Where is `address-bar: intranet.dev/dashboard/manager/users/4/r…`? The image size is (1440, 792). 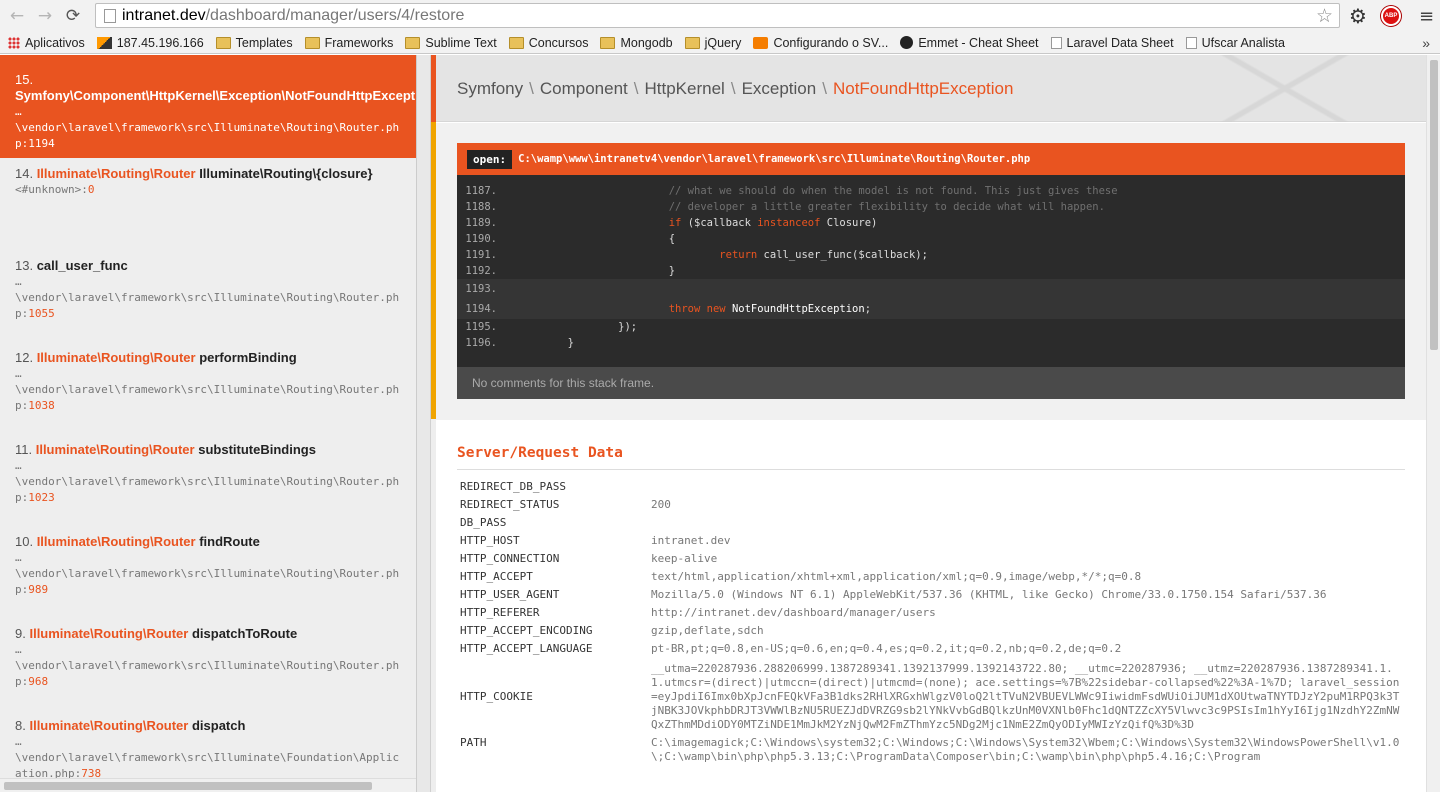
address-bar: intranet.dev/dashboard/manager/users/4/r… is located at coordinates (717, 15).